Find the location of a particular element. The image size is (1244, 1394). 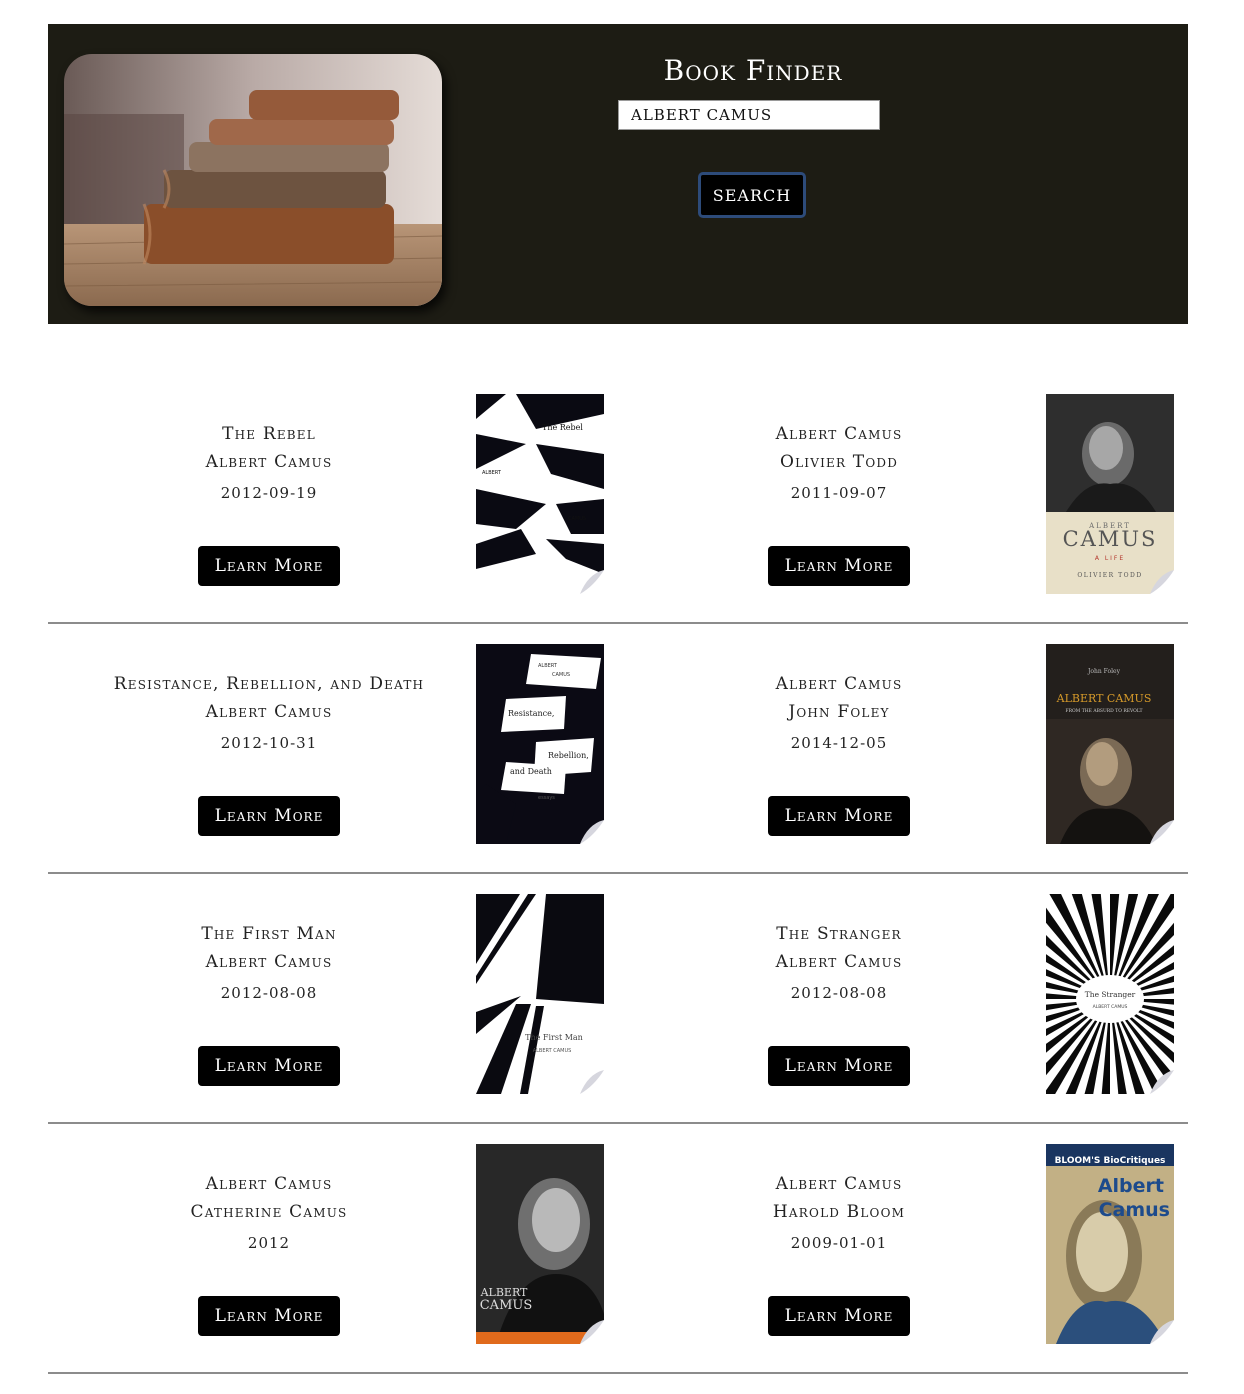

book-date: 2009-01-01 is located at coordinates (839, 1243).